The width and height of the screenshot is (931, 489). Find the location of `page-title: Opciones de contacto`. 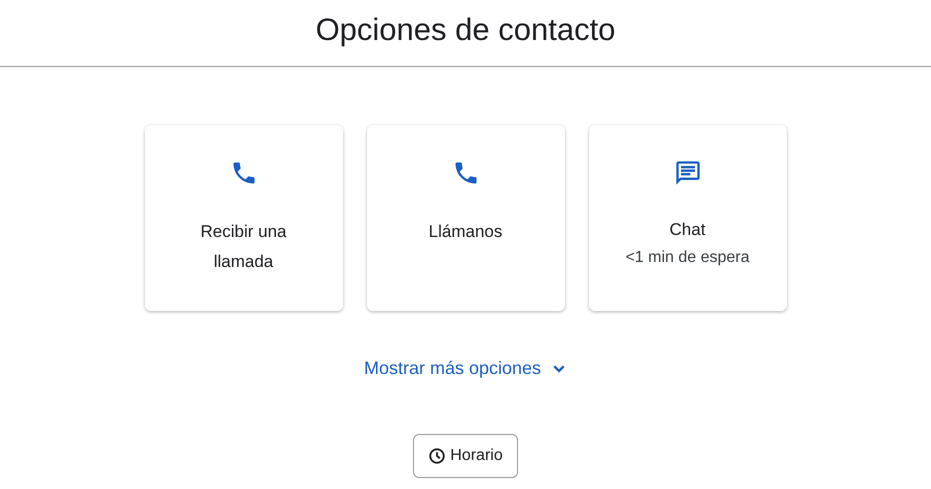

page-title: Opciones de contacto is located at coordinates (466, 30).